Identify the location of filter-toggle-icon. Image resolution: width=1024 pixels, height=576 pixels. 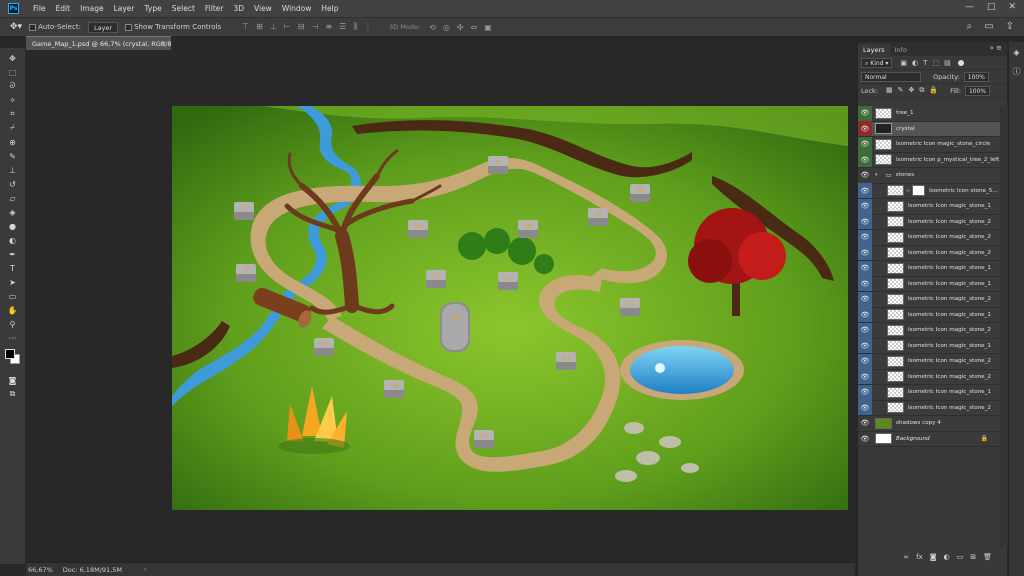
(960, 62).